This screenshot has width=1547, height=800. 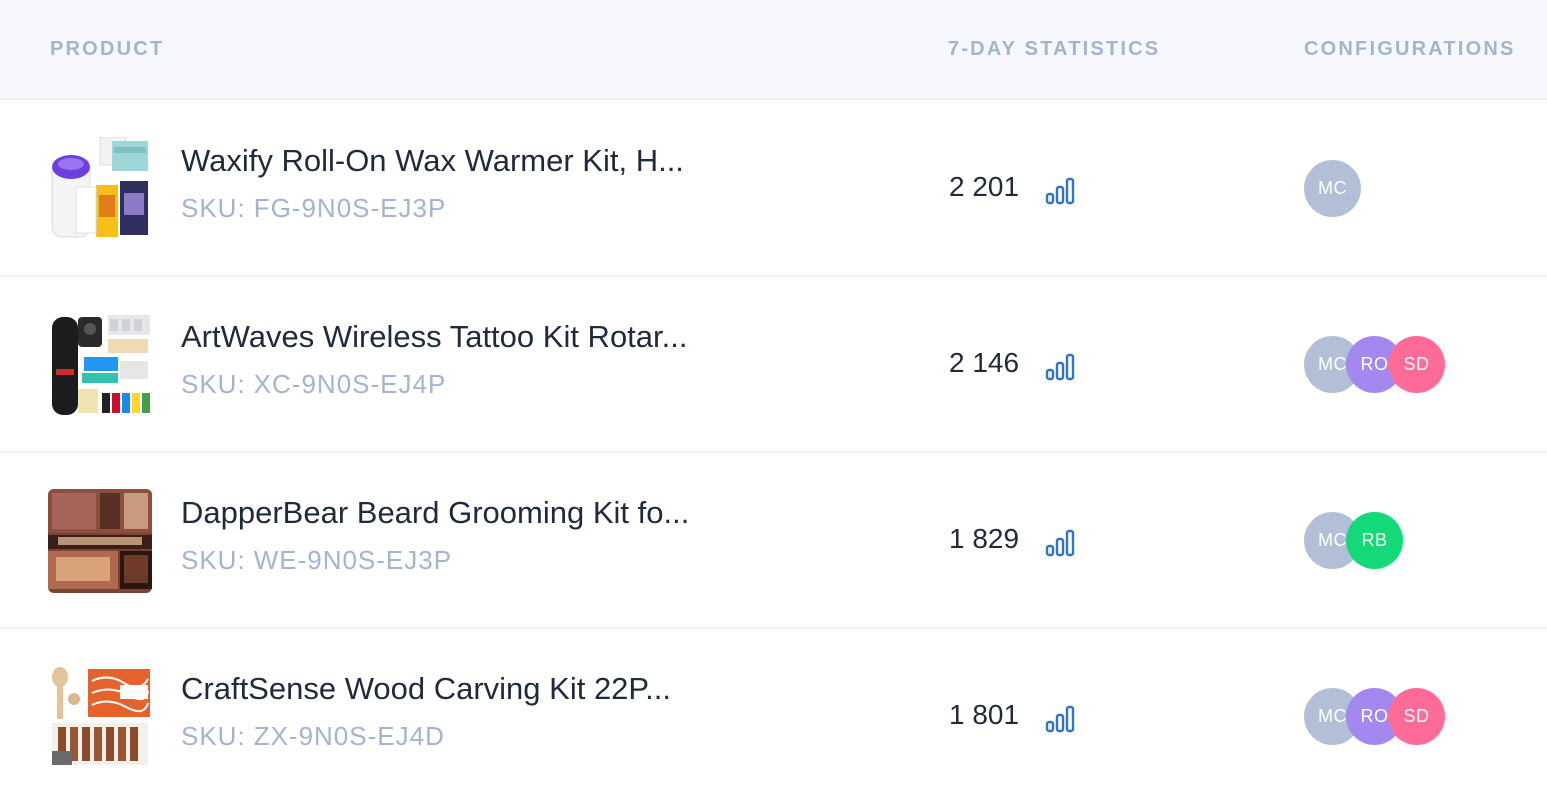 What do you see at coordinates (1410, 49) in the screenshot?
I see `column-header-configurations: CONFIGURATIONS` at bounding box center [1410, 49].